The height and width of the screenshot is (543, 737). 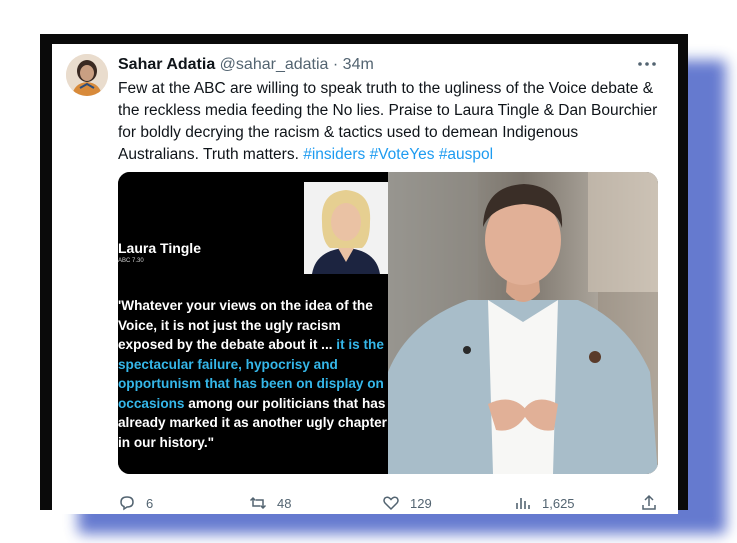 I want to click on views-button: 1,625, so click(x=544, y=503).